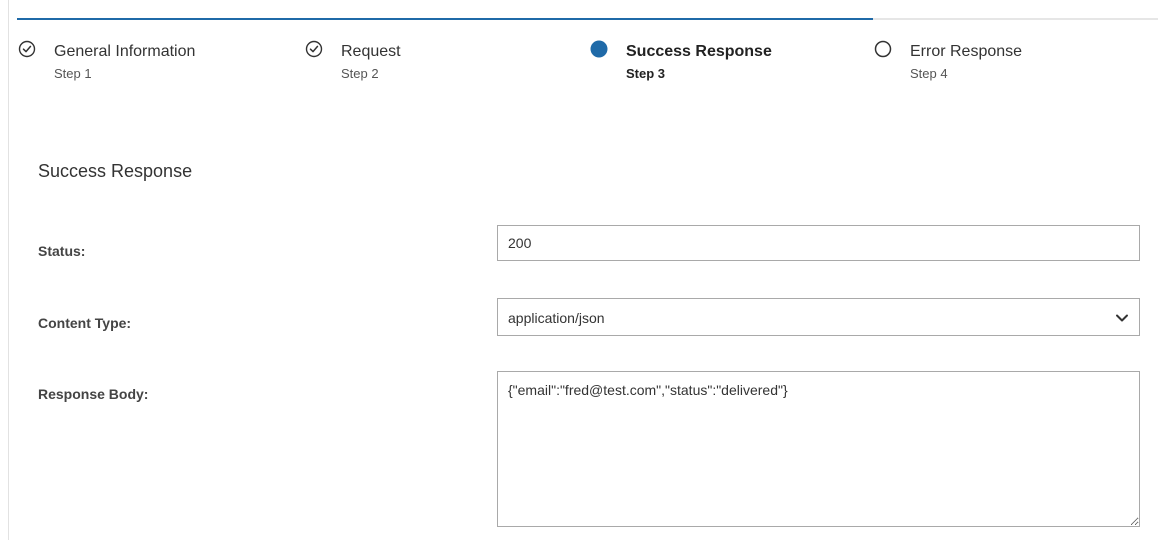 The height and width of the screenshot is (540, 1159). Describe the element at coordinates (115, 171) in the screenshot. I see `section-title: Success Response` at that location.